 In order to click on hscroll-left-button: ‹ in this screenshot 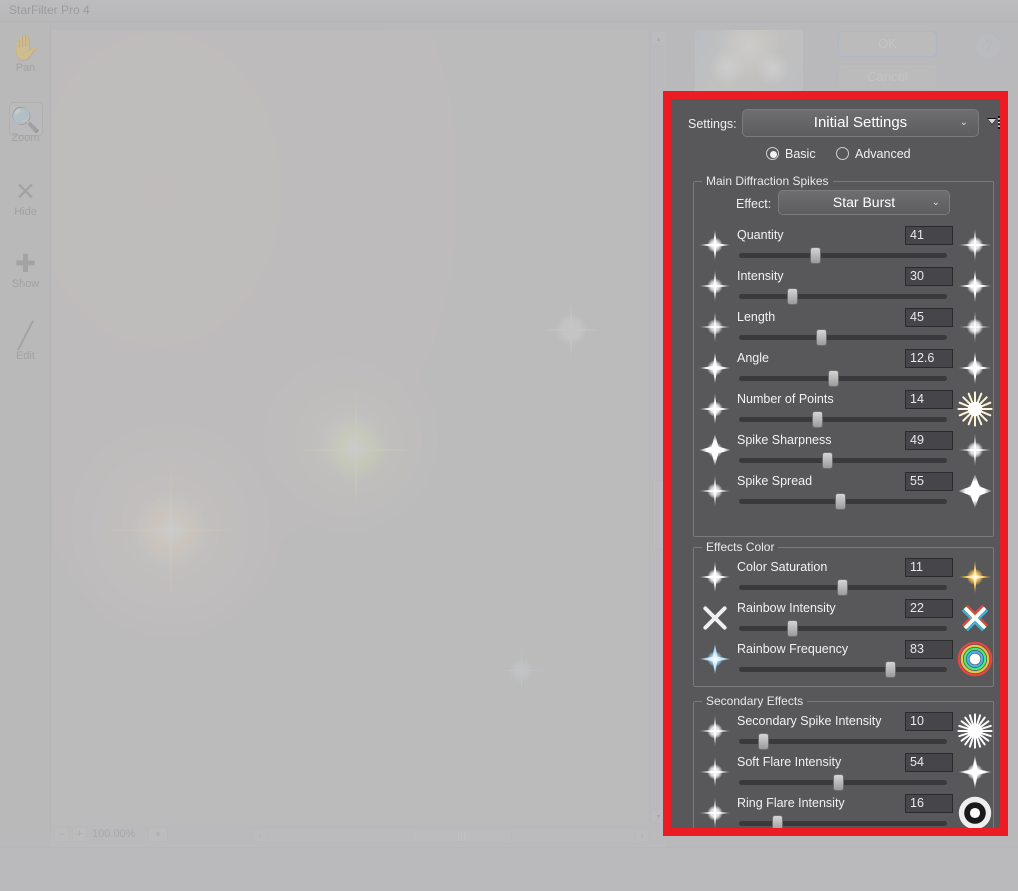, I will do `click(260, 835)`.